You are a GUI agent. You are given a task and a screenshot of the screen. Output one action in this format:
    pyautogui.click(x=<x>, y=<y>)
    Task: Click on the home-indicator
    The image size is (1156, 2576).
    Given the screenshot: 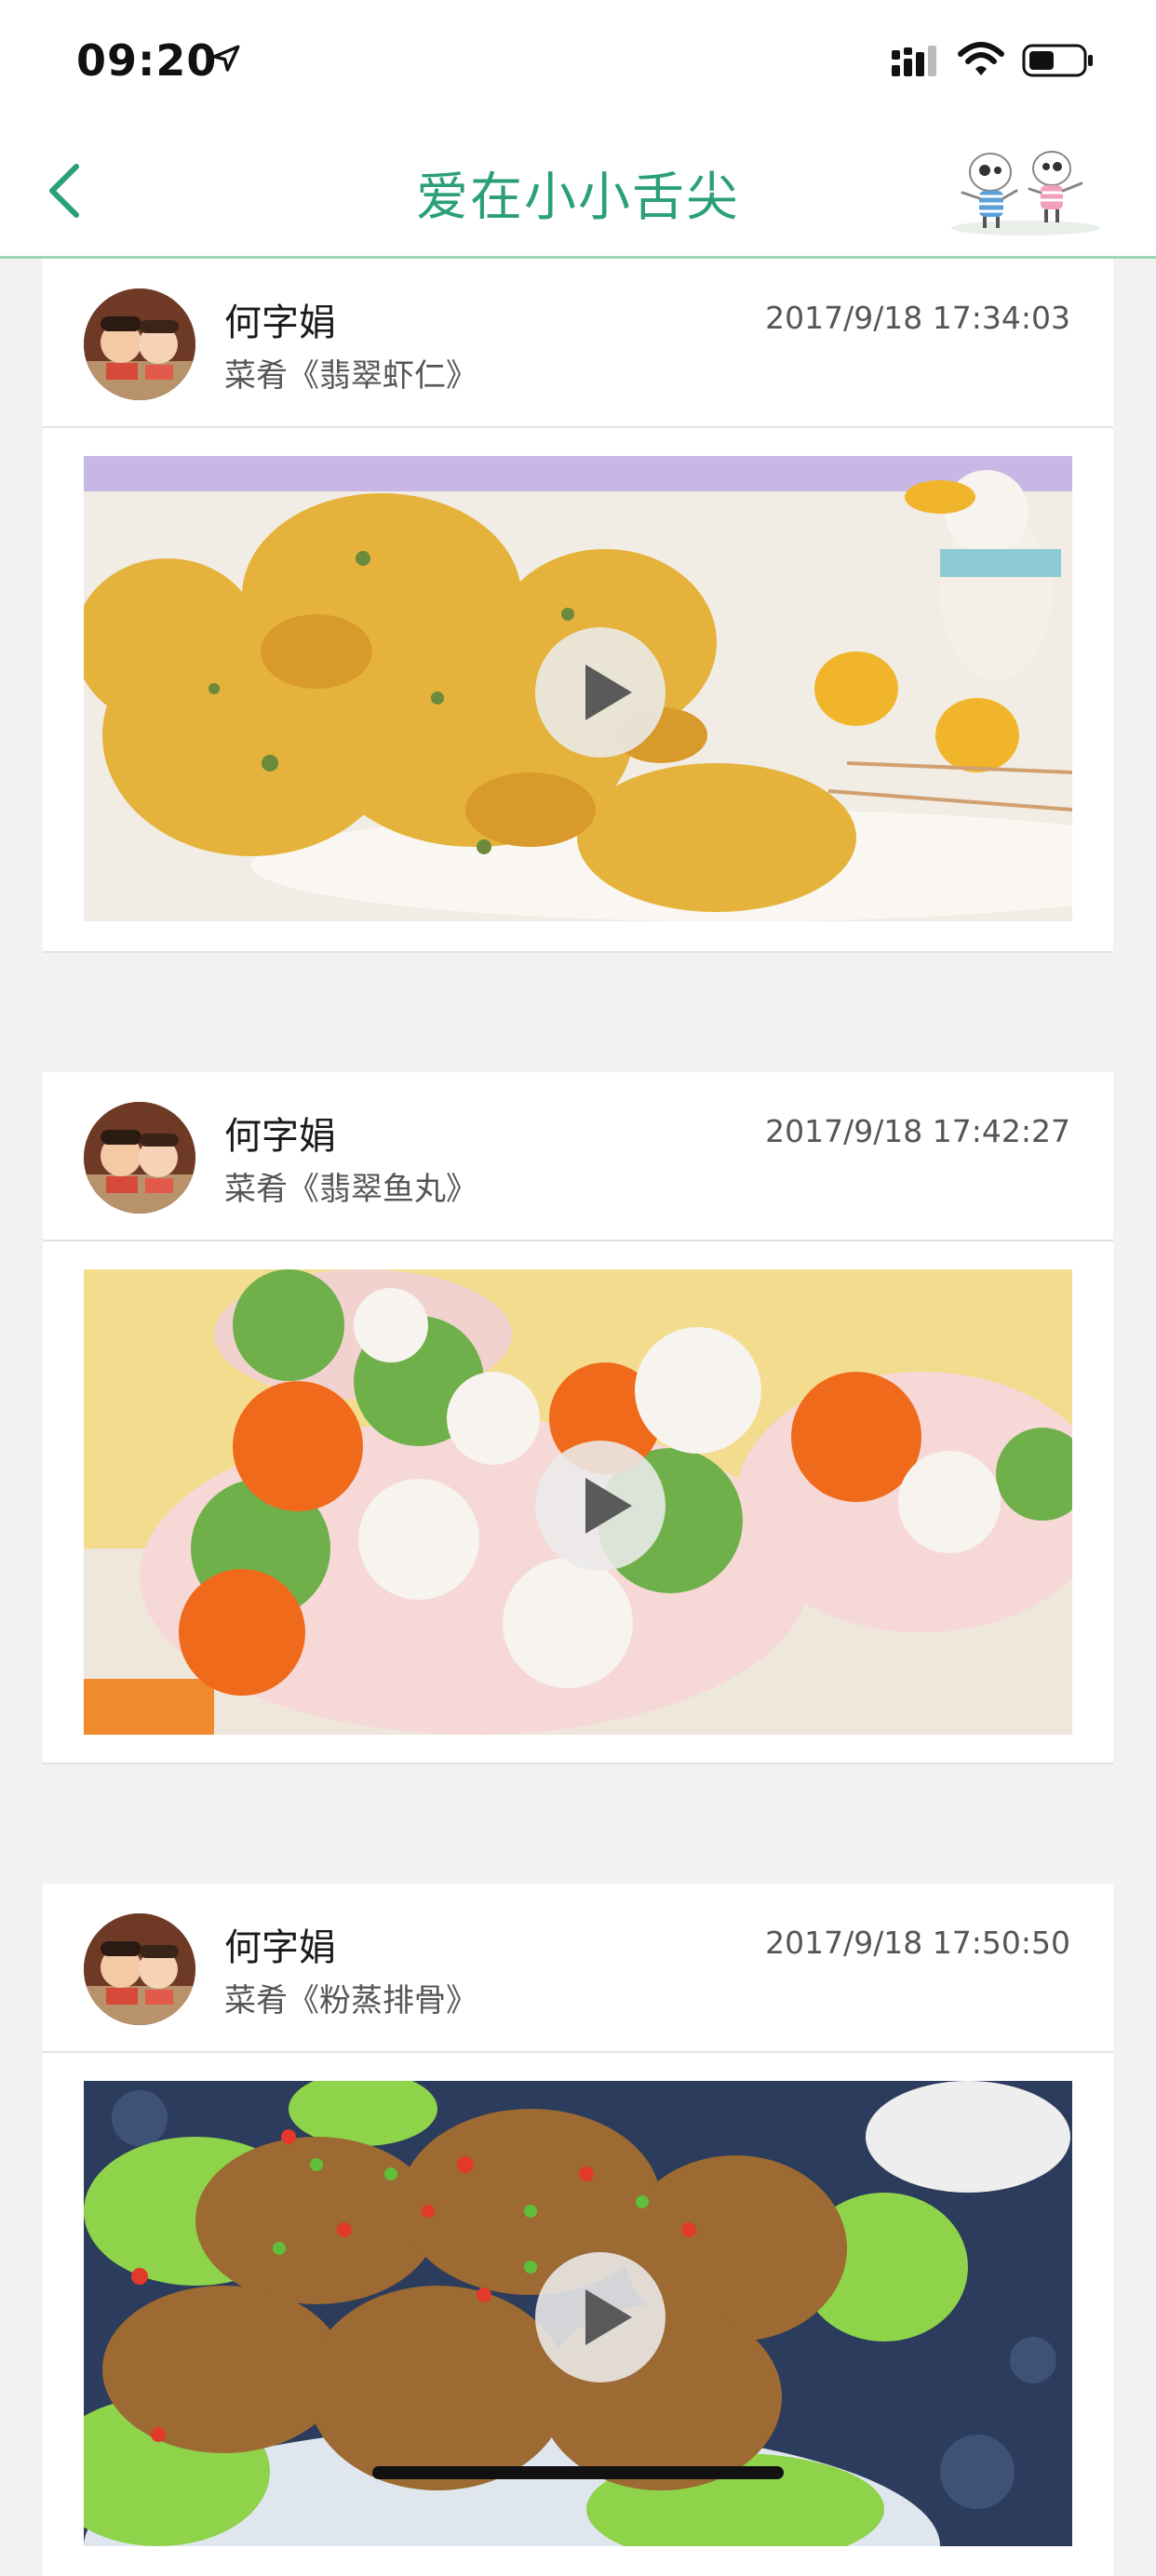 What is the action you would take?
    pyautogui.click(x=578, y=2472)
    